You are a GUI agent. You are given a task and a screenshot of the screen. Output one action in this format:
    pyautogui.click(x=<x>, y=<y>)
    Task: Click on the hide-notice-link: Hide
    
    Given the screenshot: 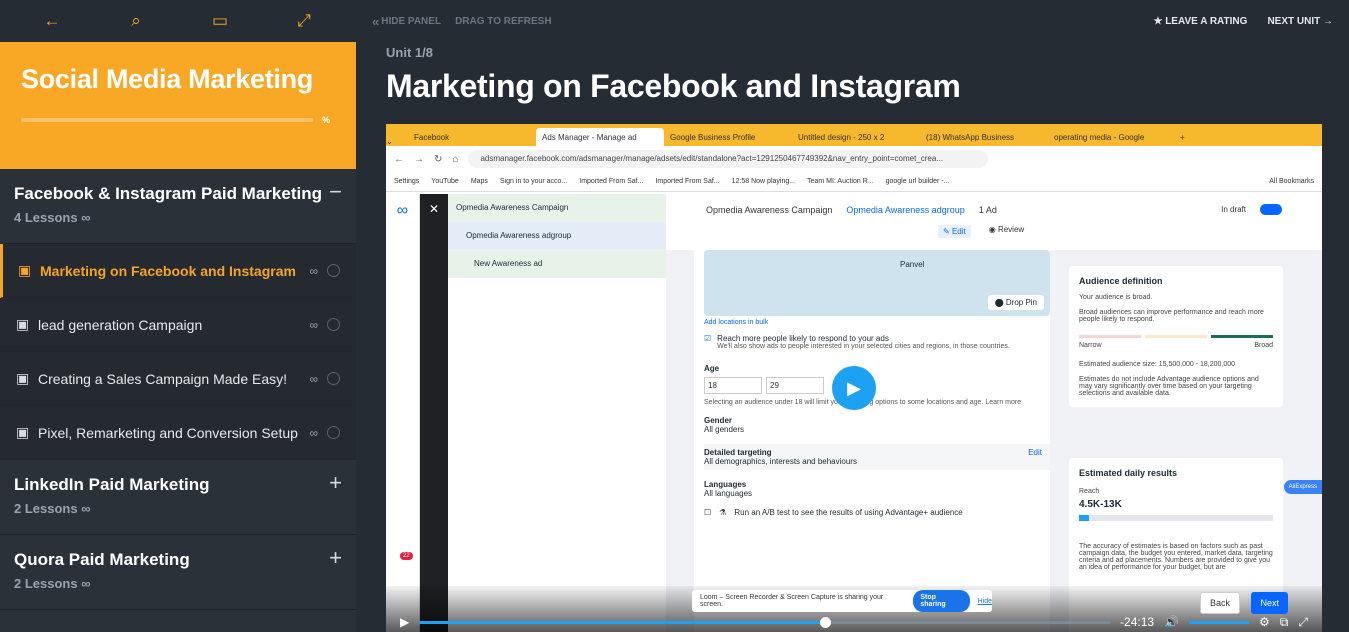 What is the action you would take?
    pyautogui.click(x=985, y=601)
    